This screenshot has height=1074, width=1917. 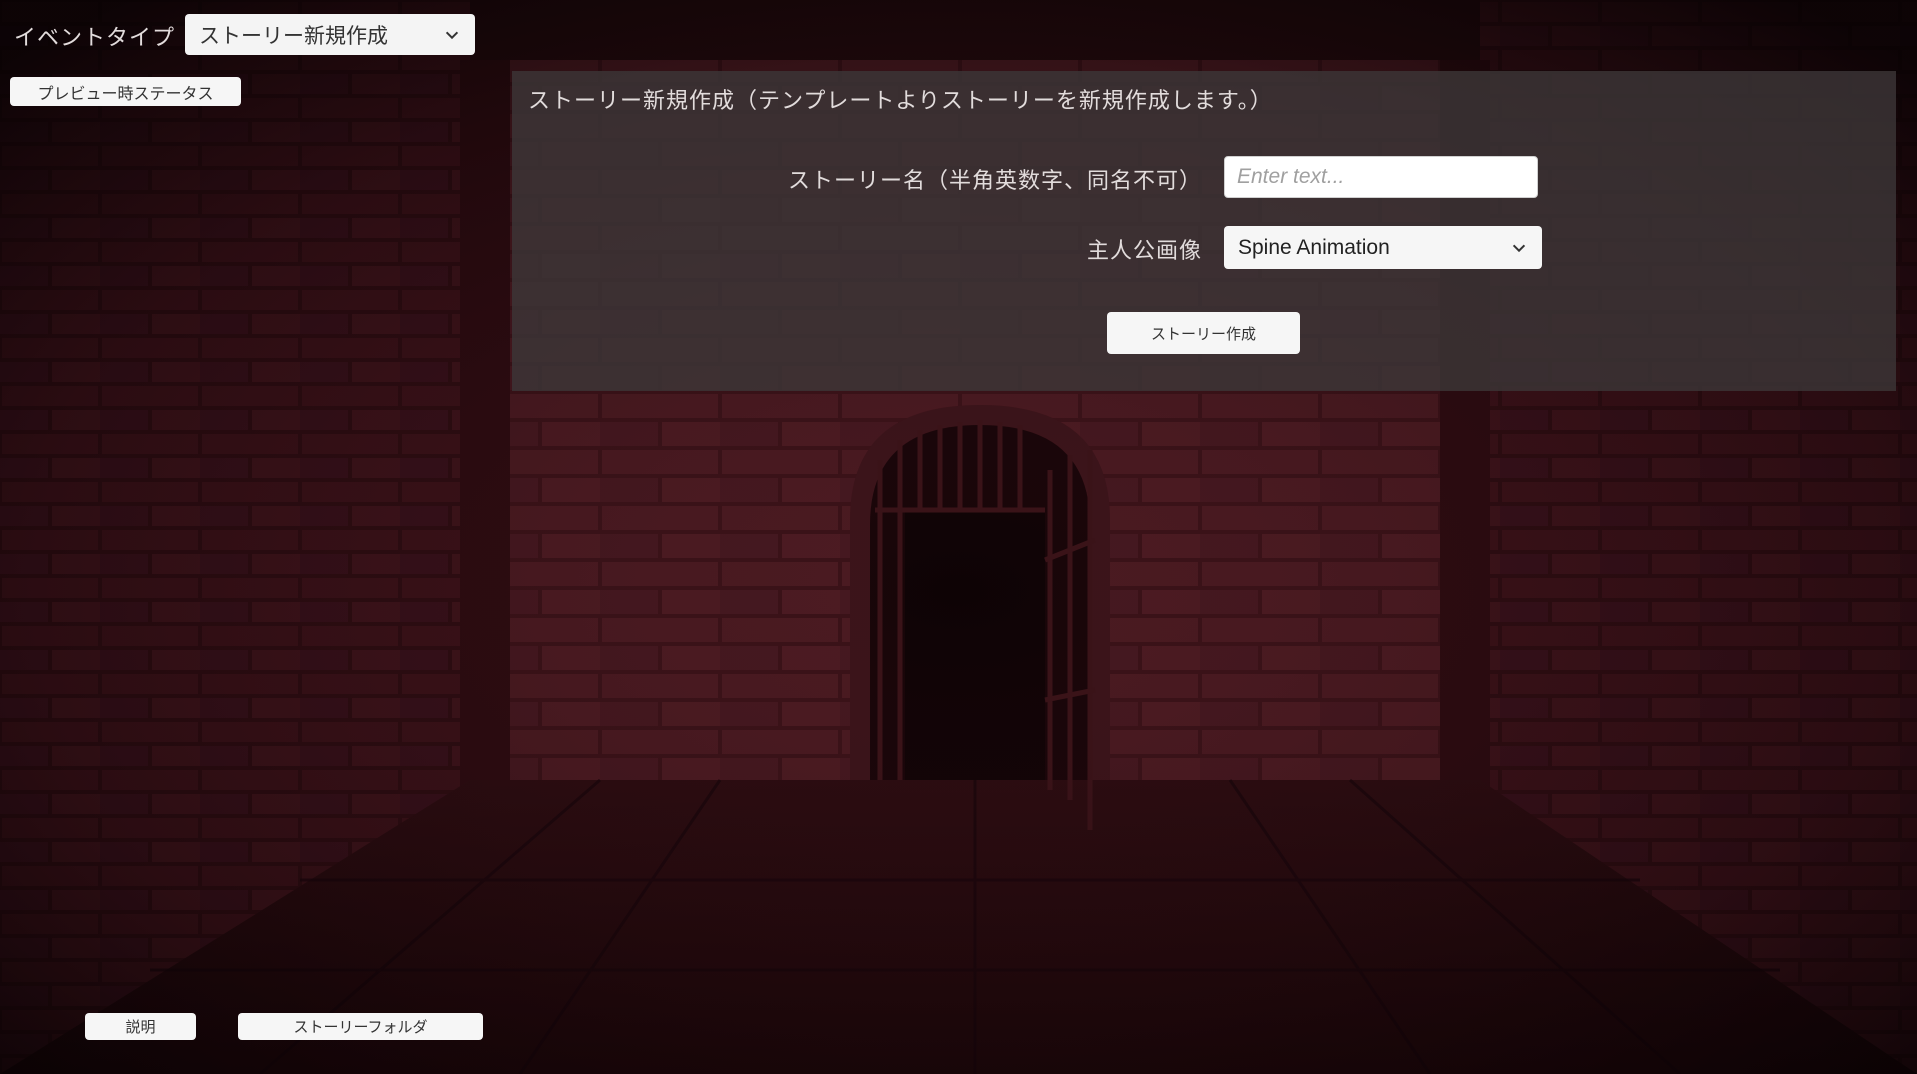 What do you see at coordinates (140, 1026) in the screenshot?
I see `help-button: 説明` at bounding box center [140, 1026].